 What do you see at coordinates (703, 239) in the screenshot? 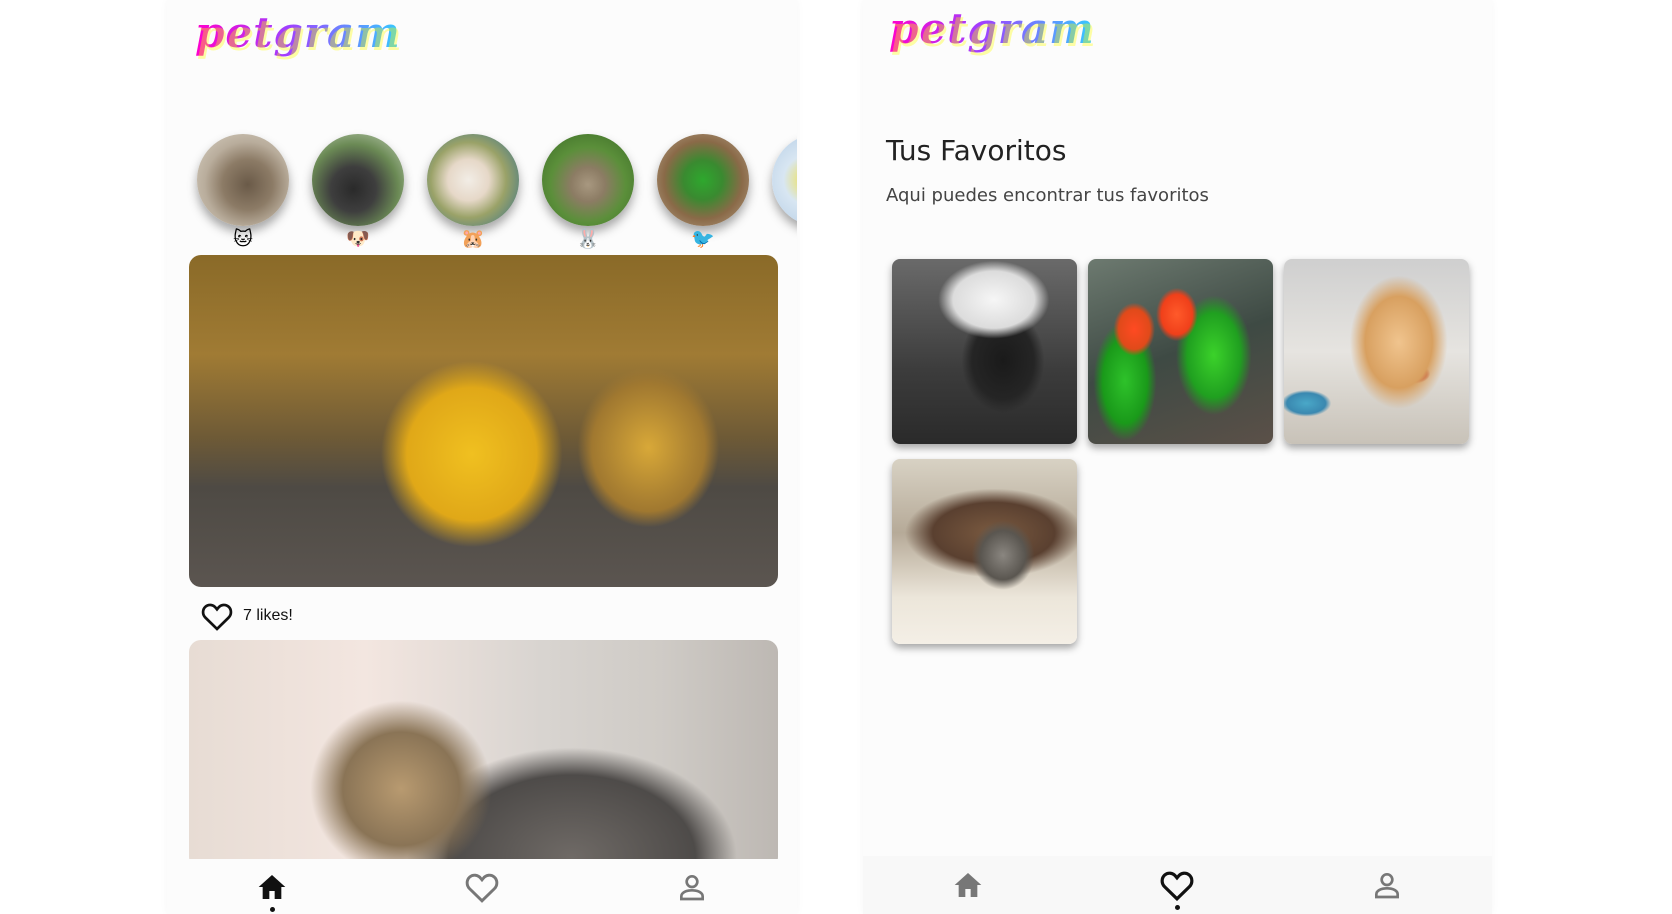
I see `category-emoji: 🐦` at bounding box center [703, 239].